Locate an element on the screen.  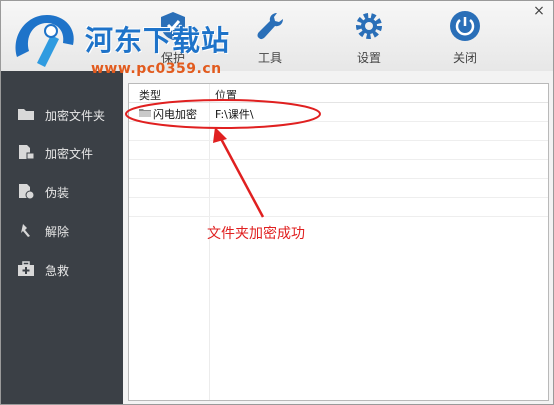
toolbar-tools-label: 工具 is located at coordinates (269, 58).